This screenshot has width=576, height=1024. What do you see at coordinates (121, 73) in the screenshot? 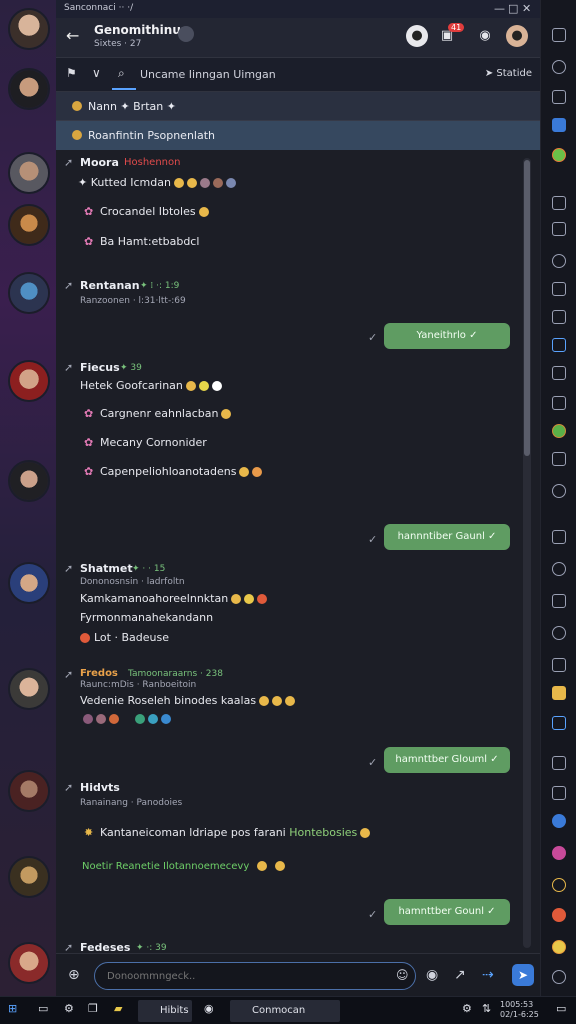
I see `search-icon: ⌕` at bounding box center [121, 73].